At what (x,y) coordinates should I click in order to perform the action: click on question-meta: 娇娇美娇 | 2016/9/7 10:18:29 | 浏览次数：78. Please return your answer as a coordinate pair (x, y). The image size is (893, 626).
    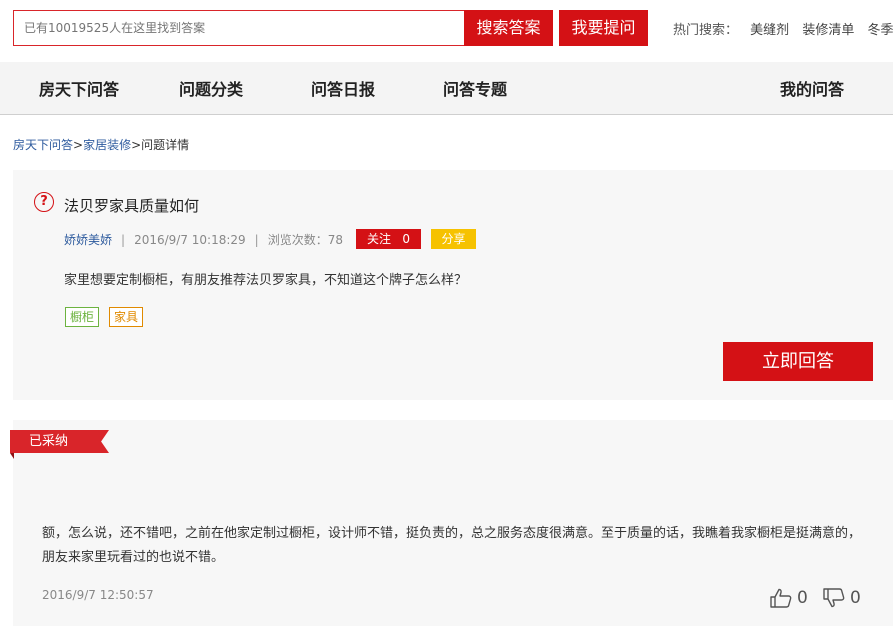
    Looking at the image, I should click on (203, 239).